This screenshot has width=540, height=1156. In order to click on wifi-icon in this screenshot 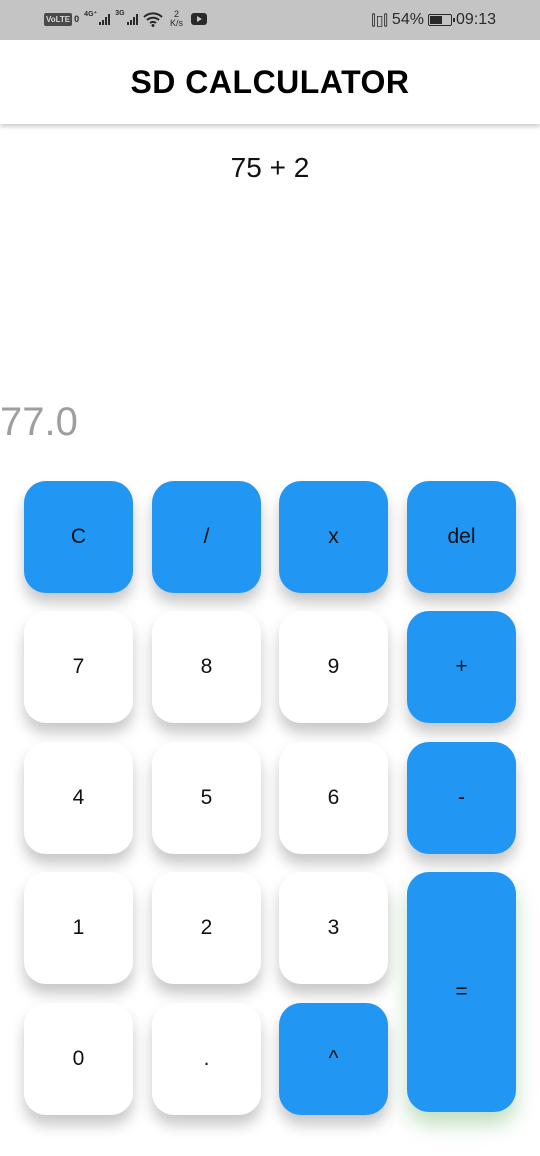, I will do `click(152, 19)`.